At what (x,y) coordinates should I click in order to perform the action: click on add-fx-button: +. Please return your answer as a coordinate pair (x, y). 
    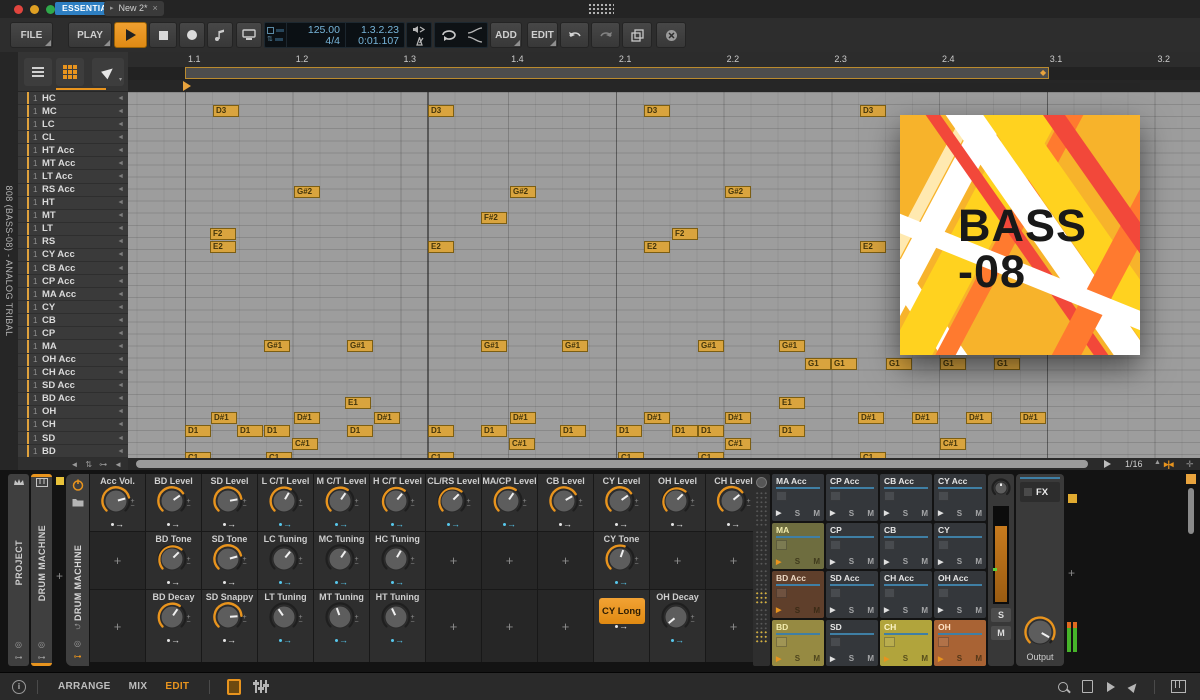
    Looking at the image, I should click on (1071, 573).